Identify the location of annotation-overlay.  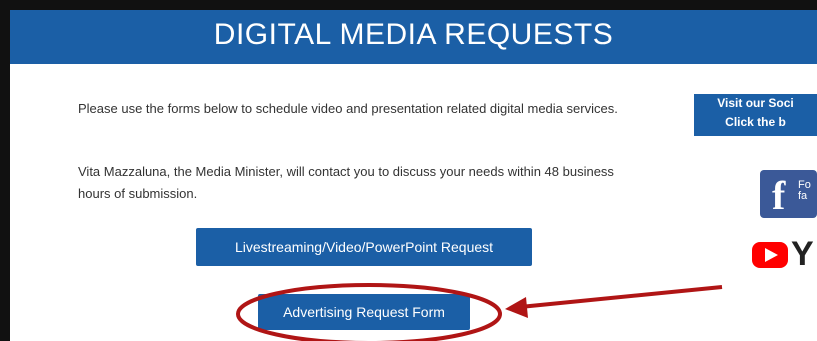
(479, 312).